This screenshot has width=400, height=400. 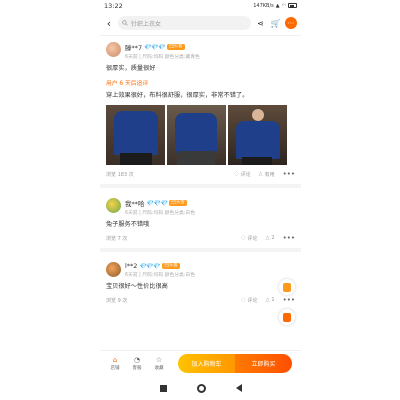 I want to click on star-icon: ☆, so click(x=159, y=359).